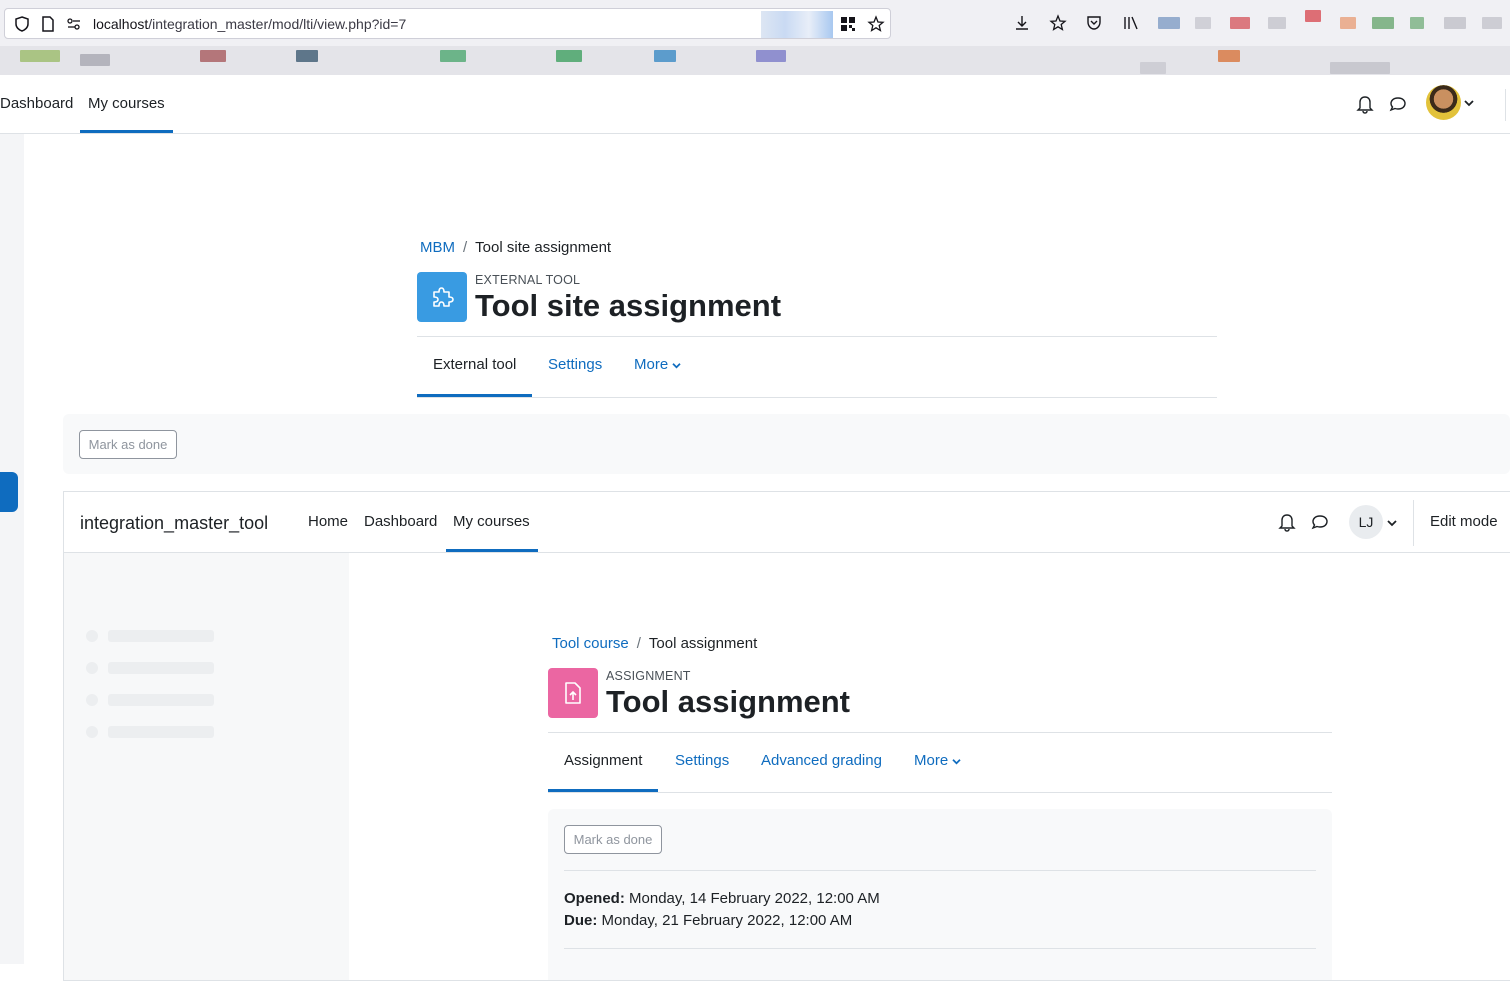 This screenshot has height=981, width=1510. Describe the element at coordinates (603, 760) in the screenshot. I see `tab-assignment: Assignment` at that location.